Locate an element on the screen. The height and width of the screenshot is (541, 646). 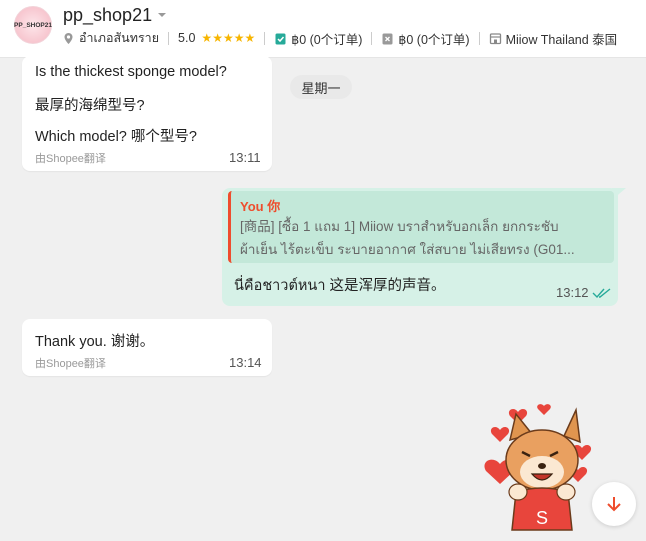
message-time: 13:12 is located at coordinates (572, 292).